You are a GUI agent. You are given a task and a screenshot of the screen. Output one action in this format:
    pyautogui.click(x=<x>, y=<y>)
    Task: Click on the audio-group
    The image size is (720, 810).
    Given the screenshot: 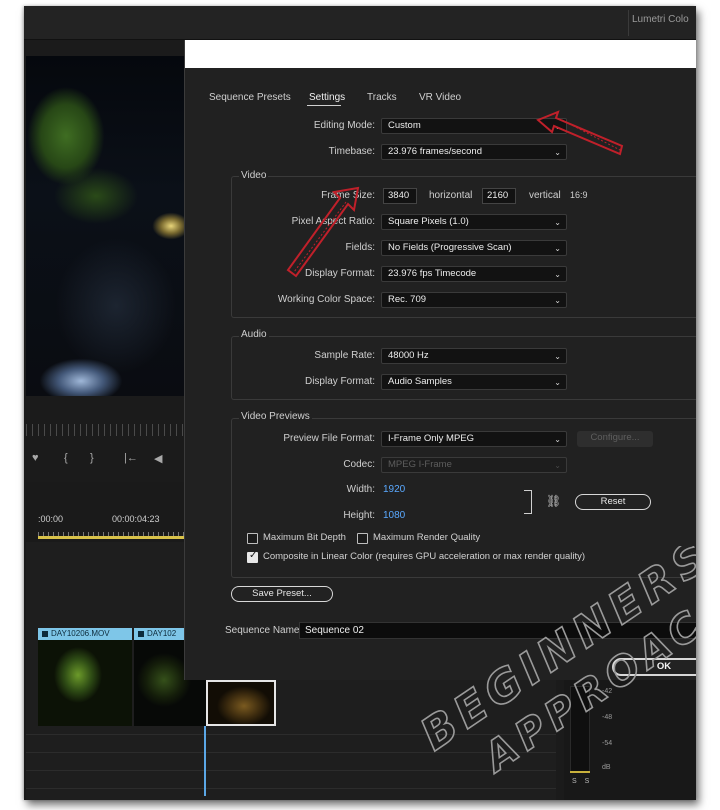 What is the action you would take?
    pyautogui.click(x=463, y=368)
    